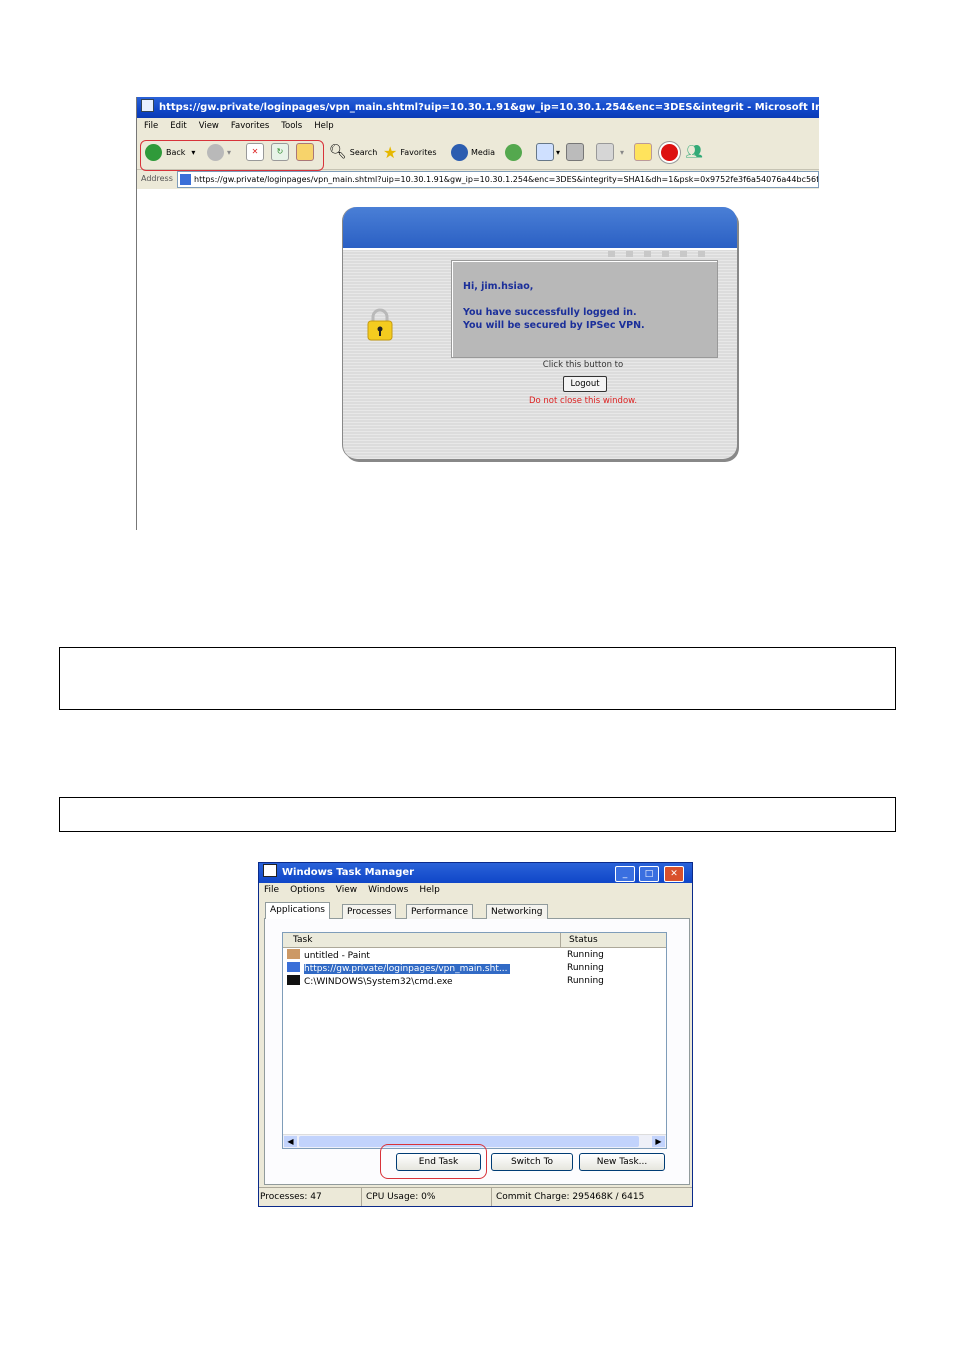 The width and height of the screenshot is (954, 1350). What do you see at coordinates (418, 152) in the screenshot?
I see `favorites-label: Favorites` at bounding box center [418, 152].